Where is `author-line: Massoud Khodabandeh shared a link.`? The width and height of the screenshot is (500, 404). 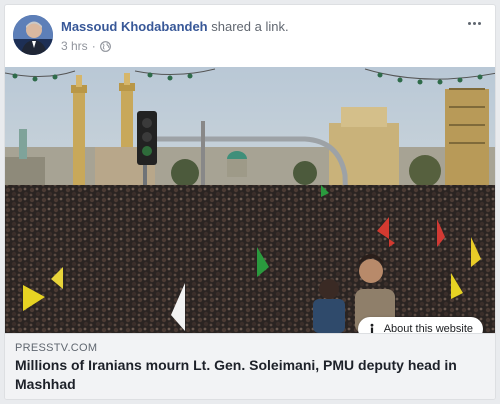
author-line: Massoud Khodabandeh shared a link. is located at coordinates (175, 26).